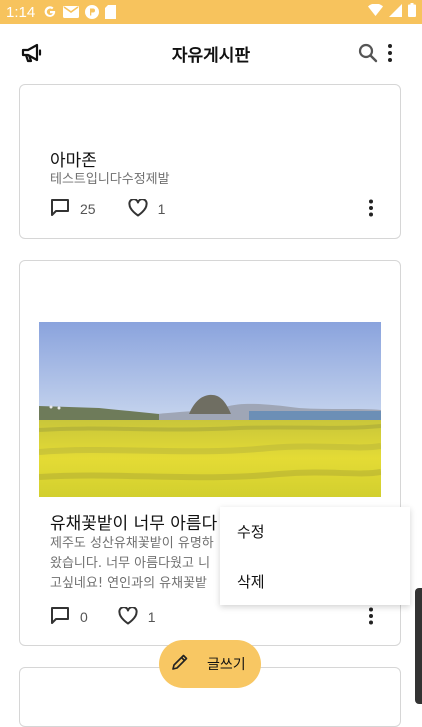  I want to click on google-icon, so click(50, 12).